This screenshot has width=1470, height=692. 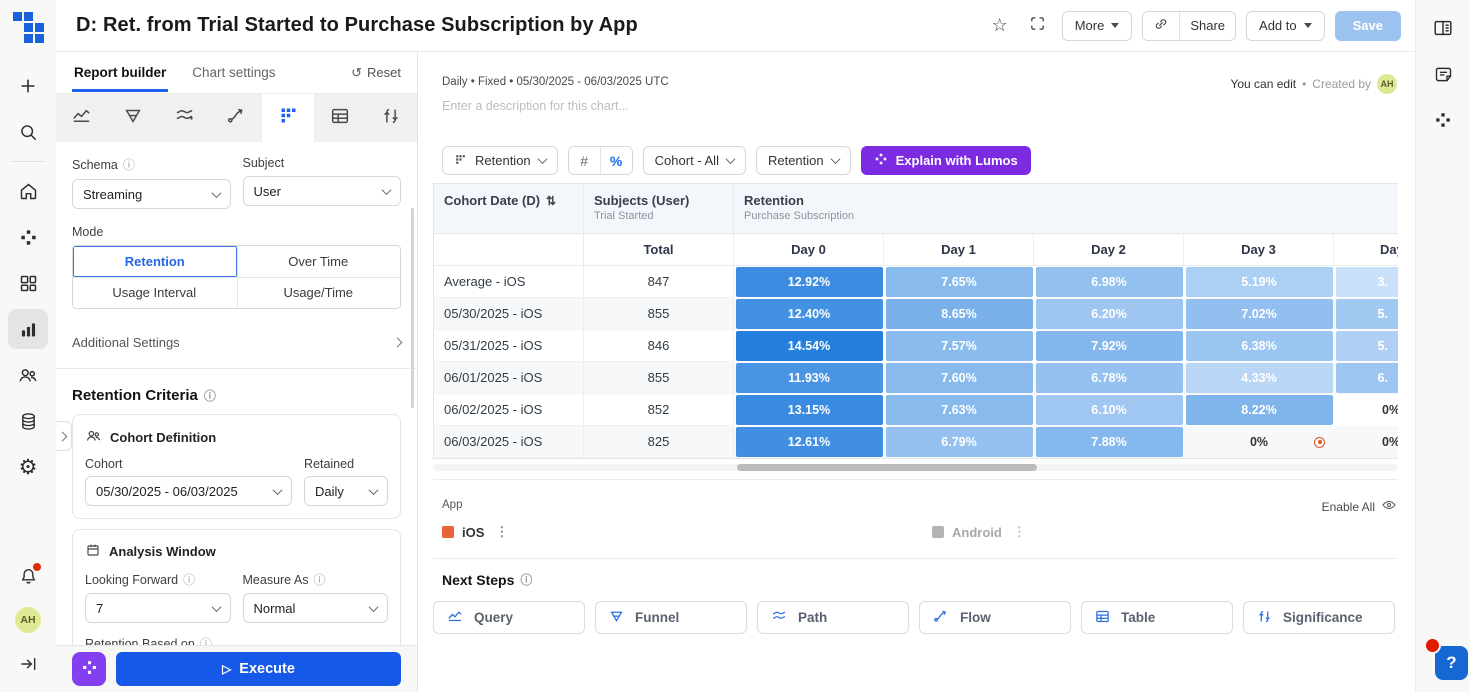 I want to click on copy-link-button, so click(x=1161, y=25).